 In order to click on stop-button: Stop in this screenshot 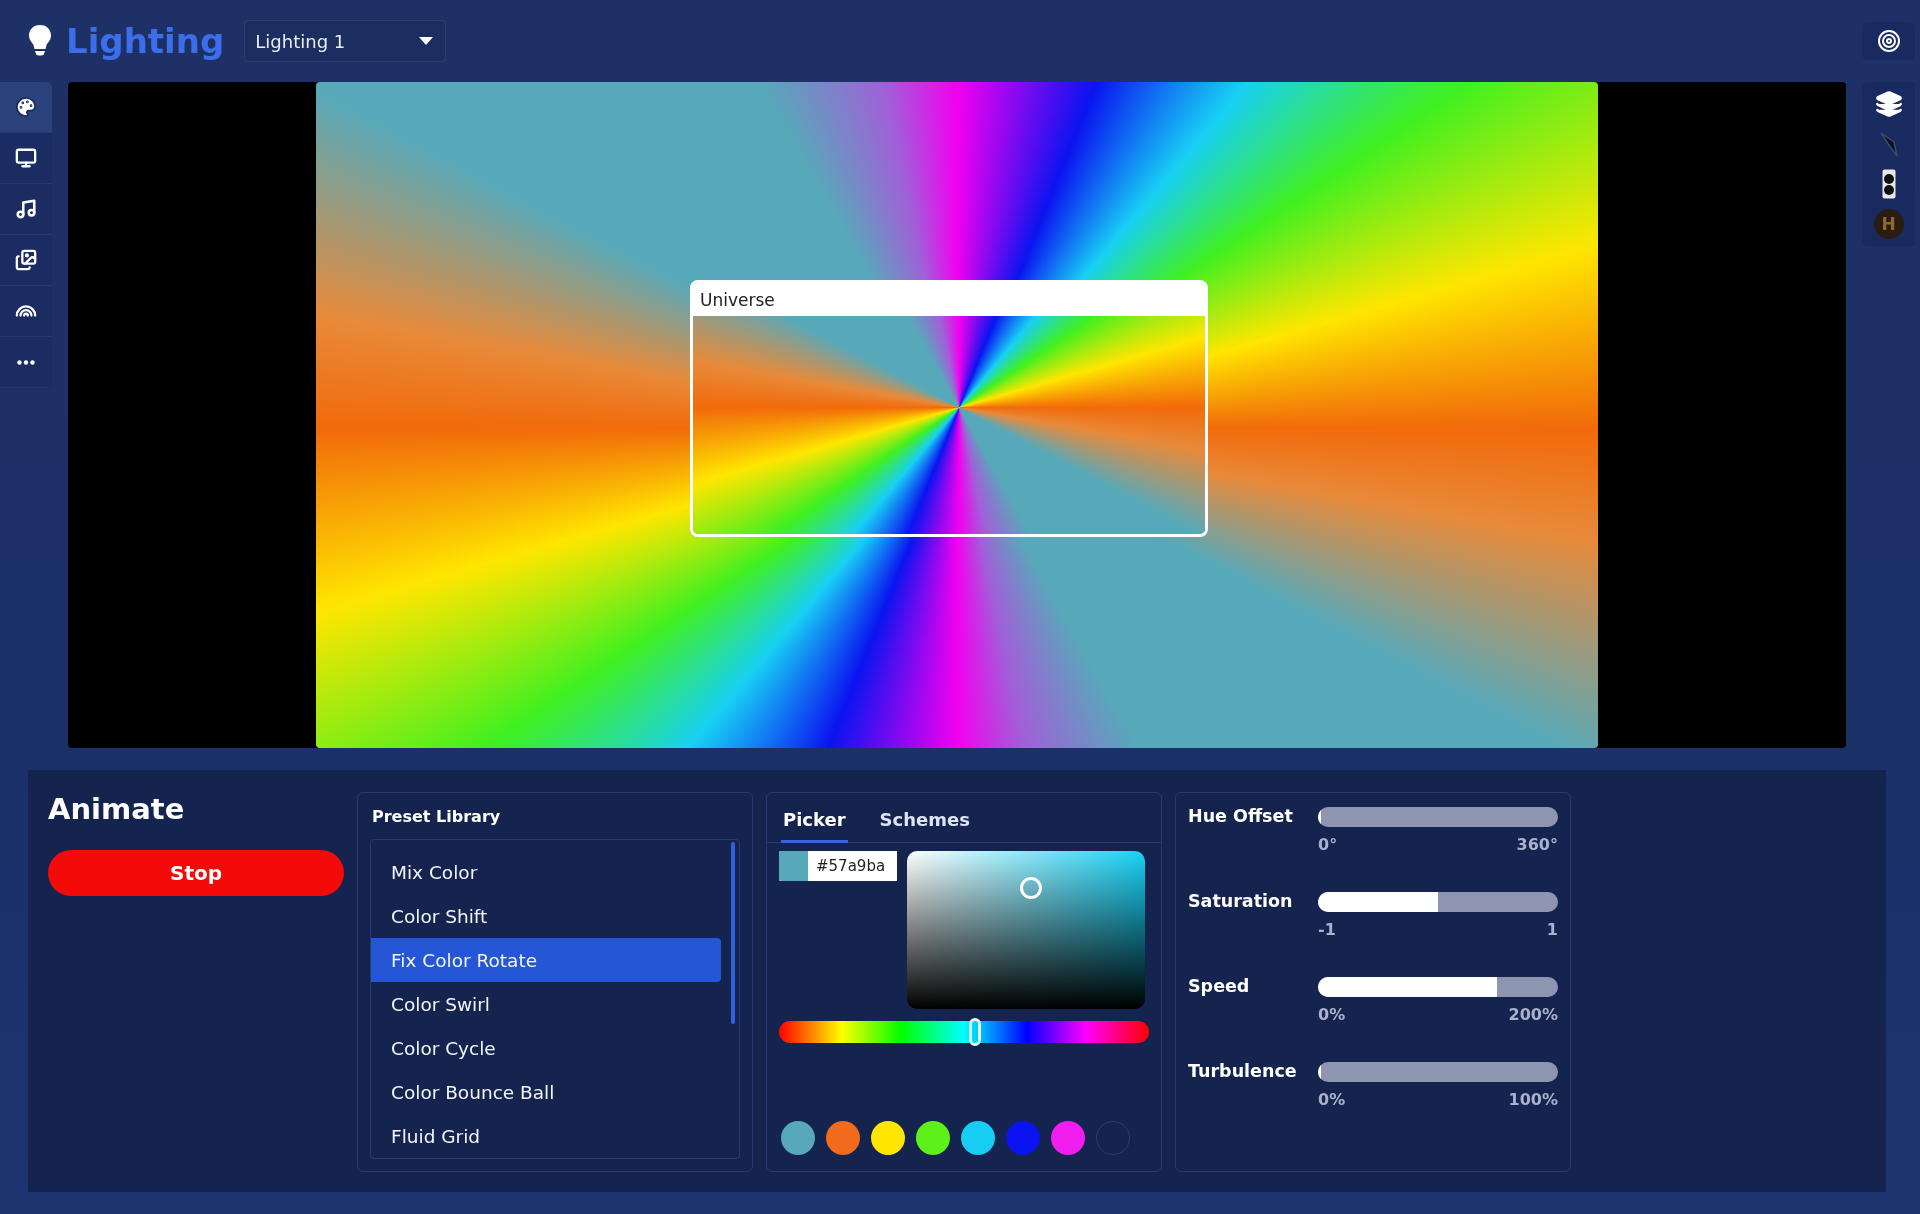, I will do `click(196, 873)`.